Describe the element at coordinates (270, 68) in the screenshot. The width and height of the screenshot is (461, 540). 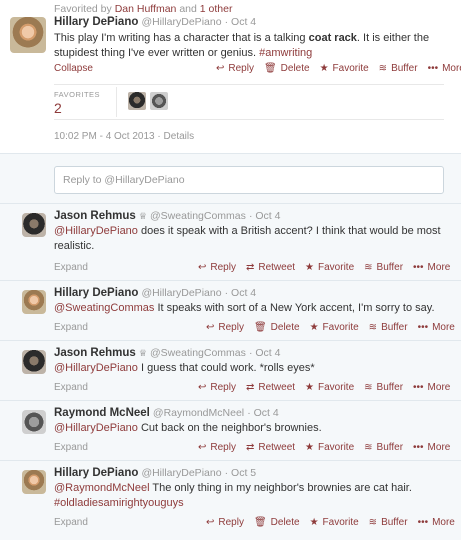
I see `trash-icon: 🗑` at that location.